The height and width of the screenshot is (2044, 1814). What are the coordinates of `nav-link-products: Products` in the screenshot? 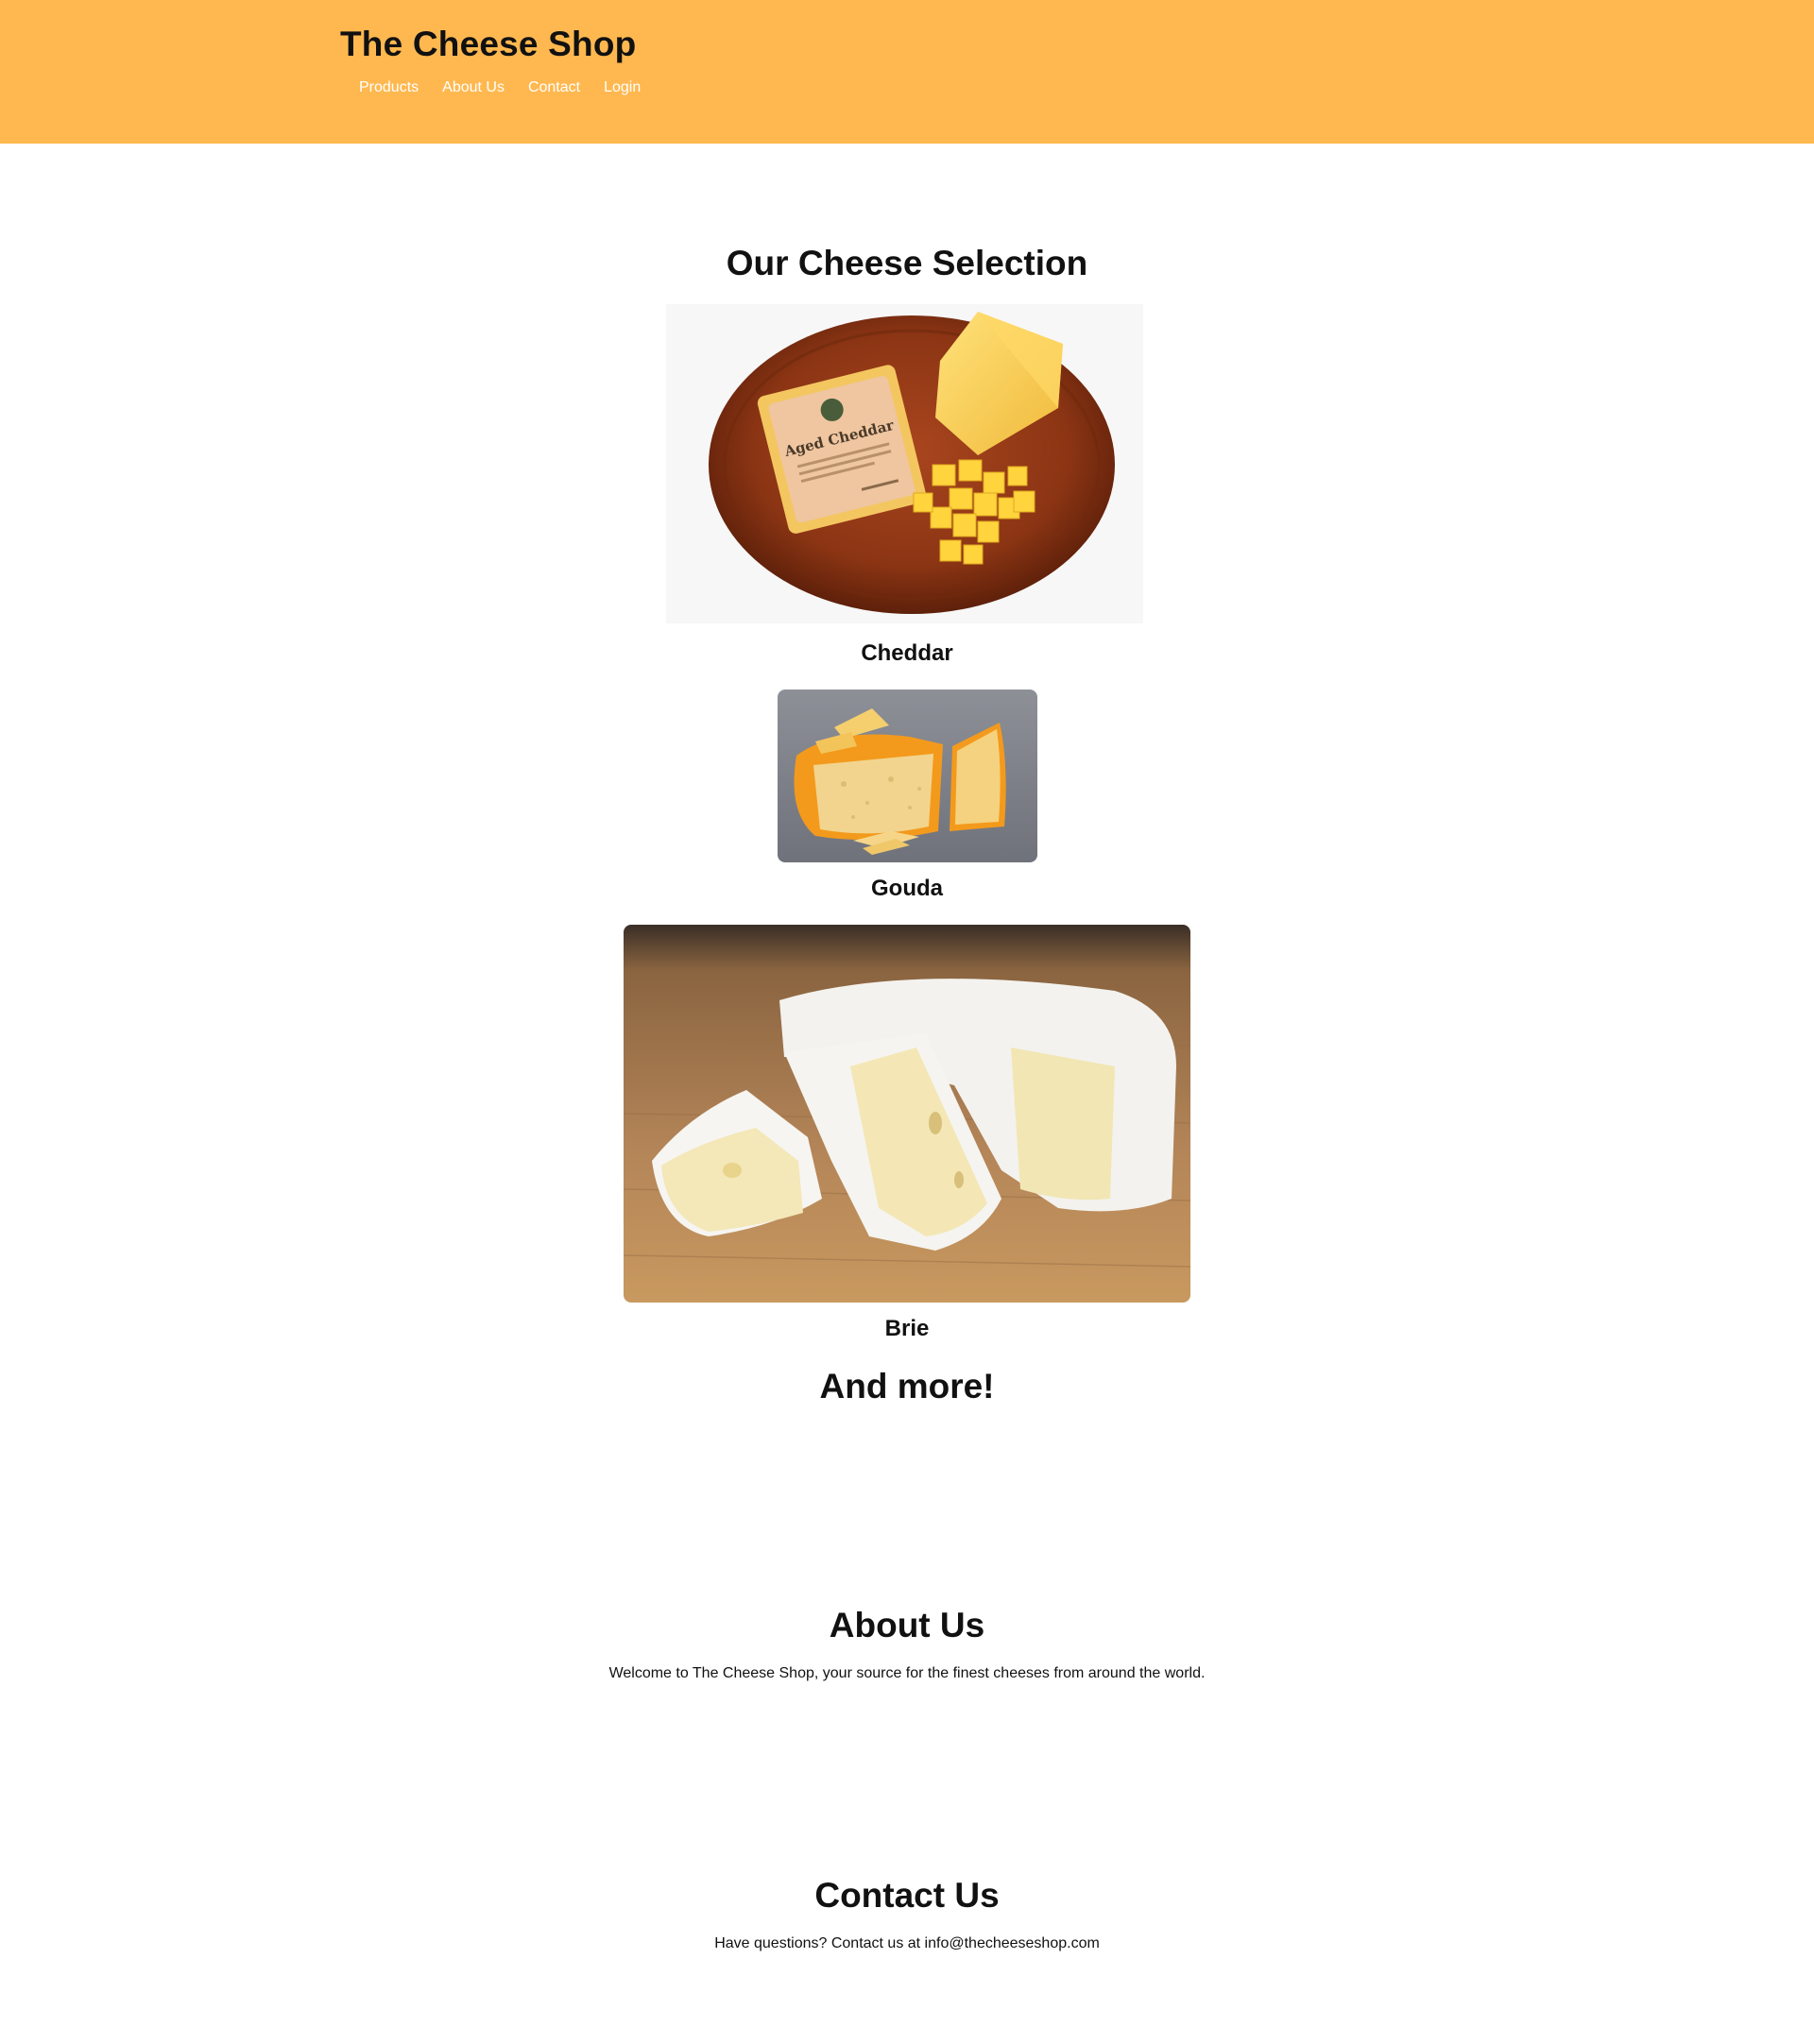 It's located at (389, 87).